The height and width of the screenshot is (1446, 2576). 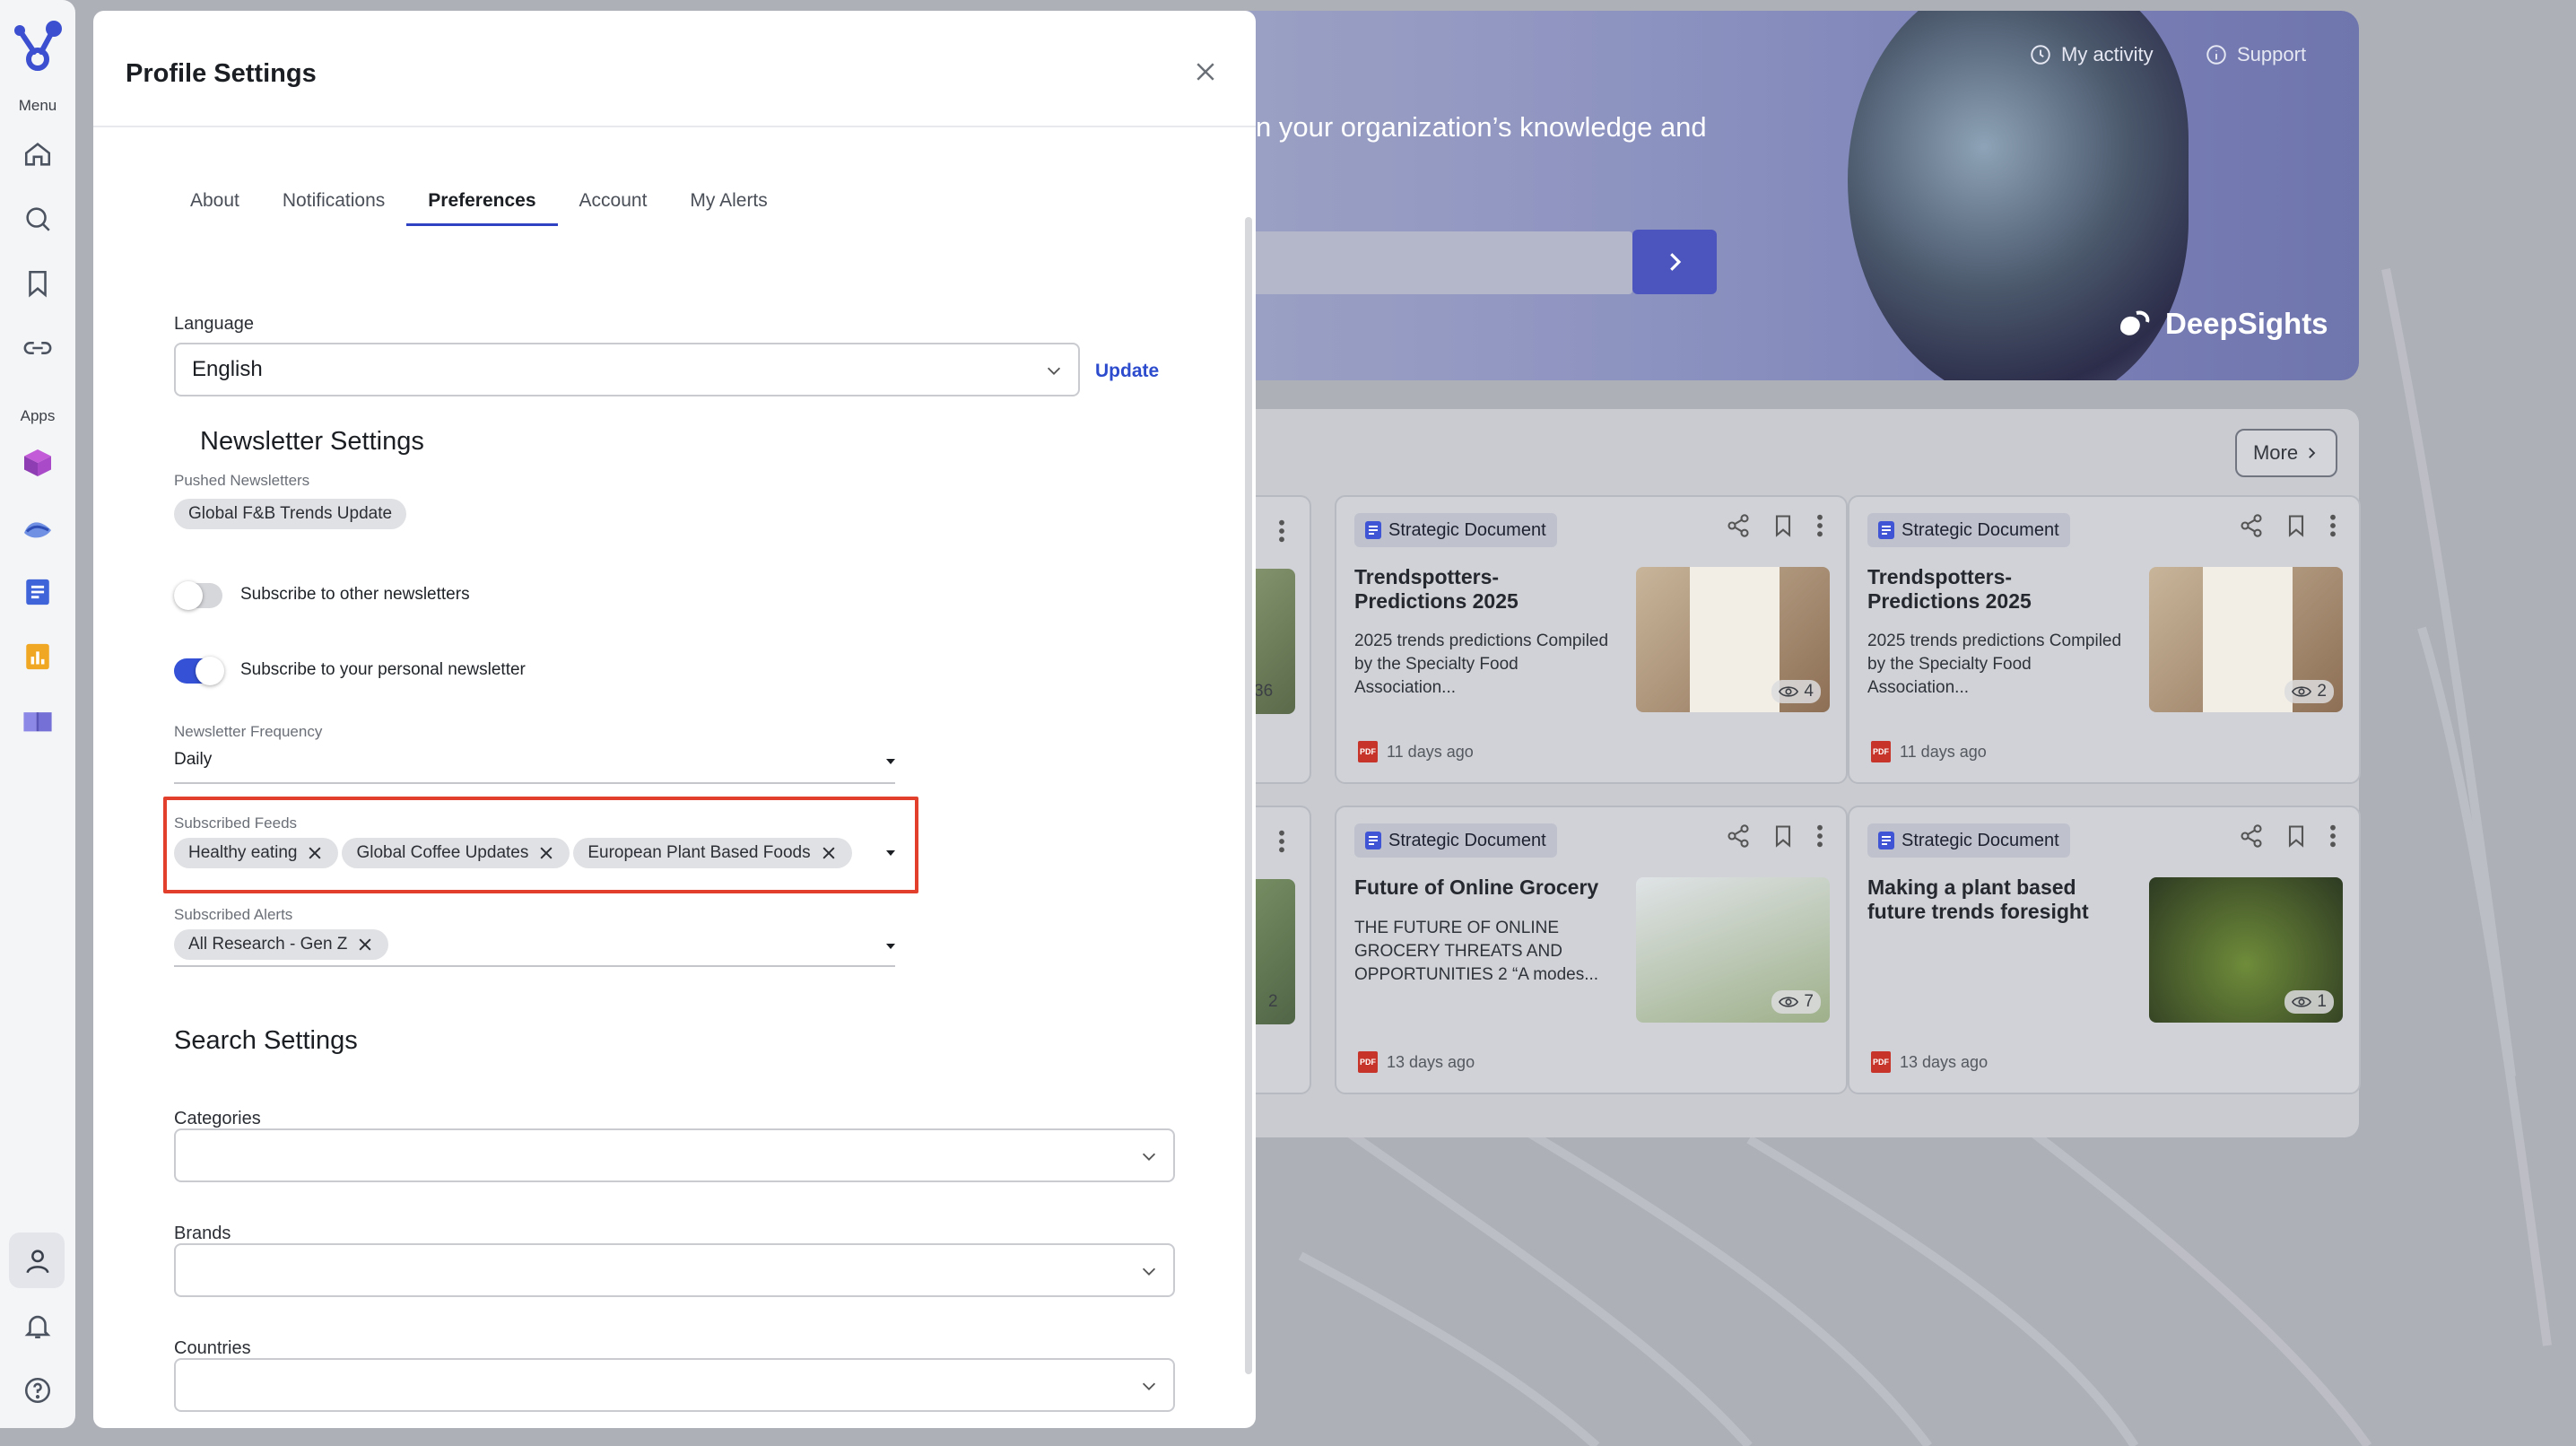 What do you see at coordinates (38, 592) in the screenshot?
I see `document-app-icon` at bounding box center [38, 592].